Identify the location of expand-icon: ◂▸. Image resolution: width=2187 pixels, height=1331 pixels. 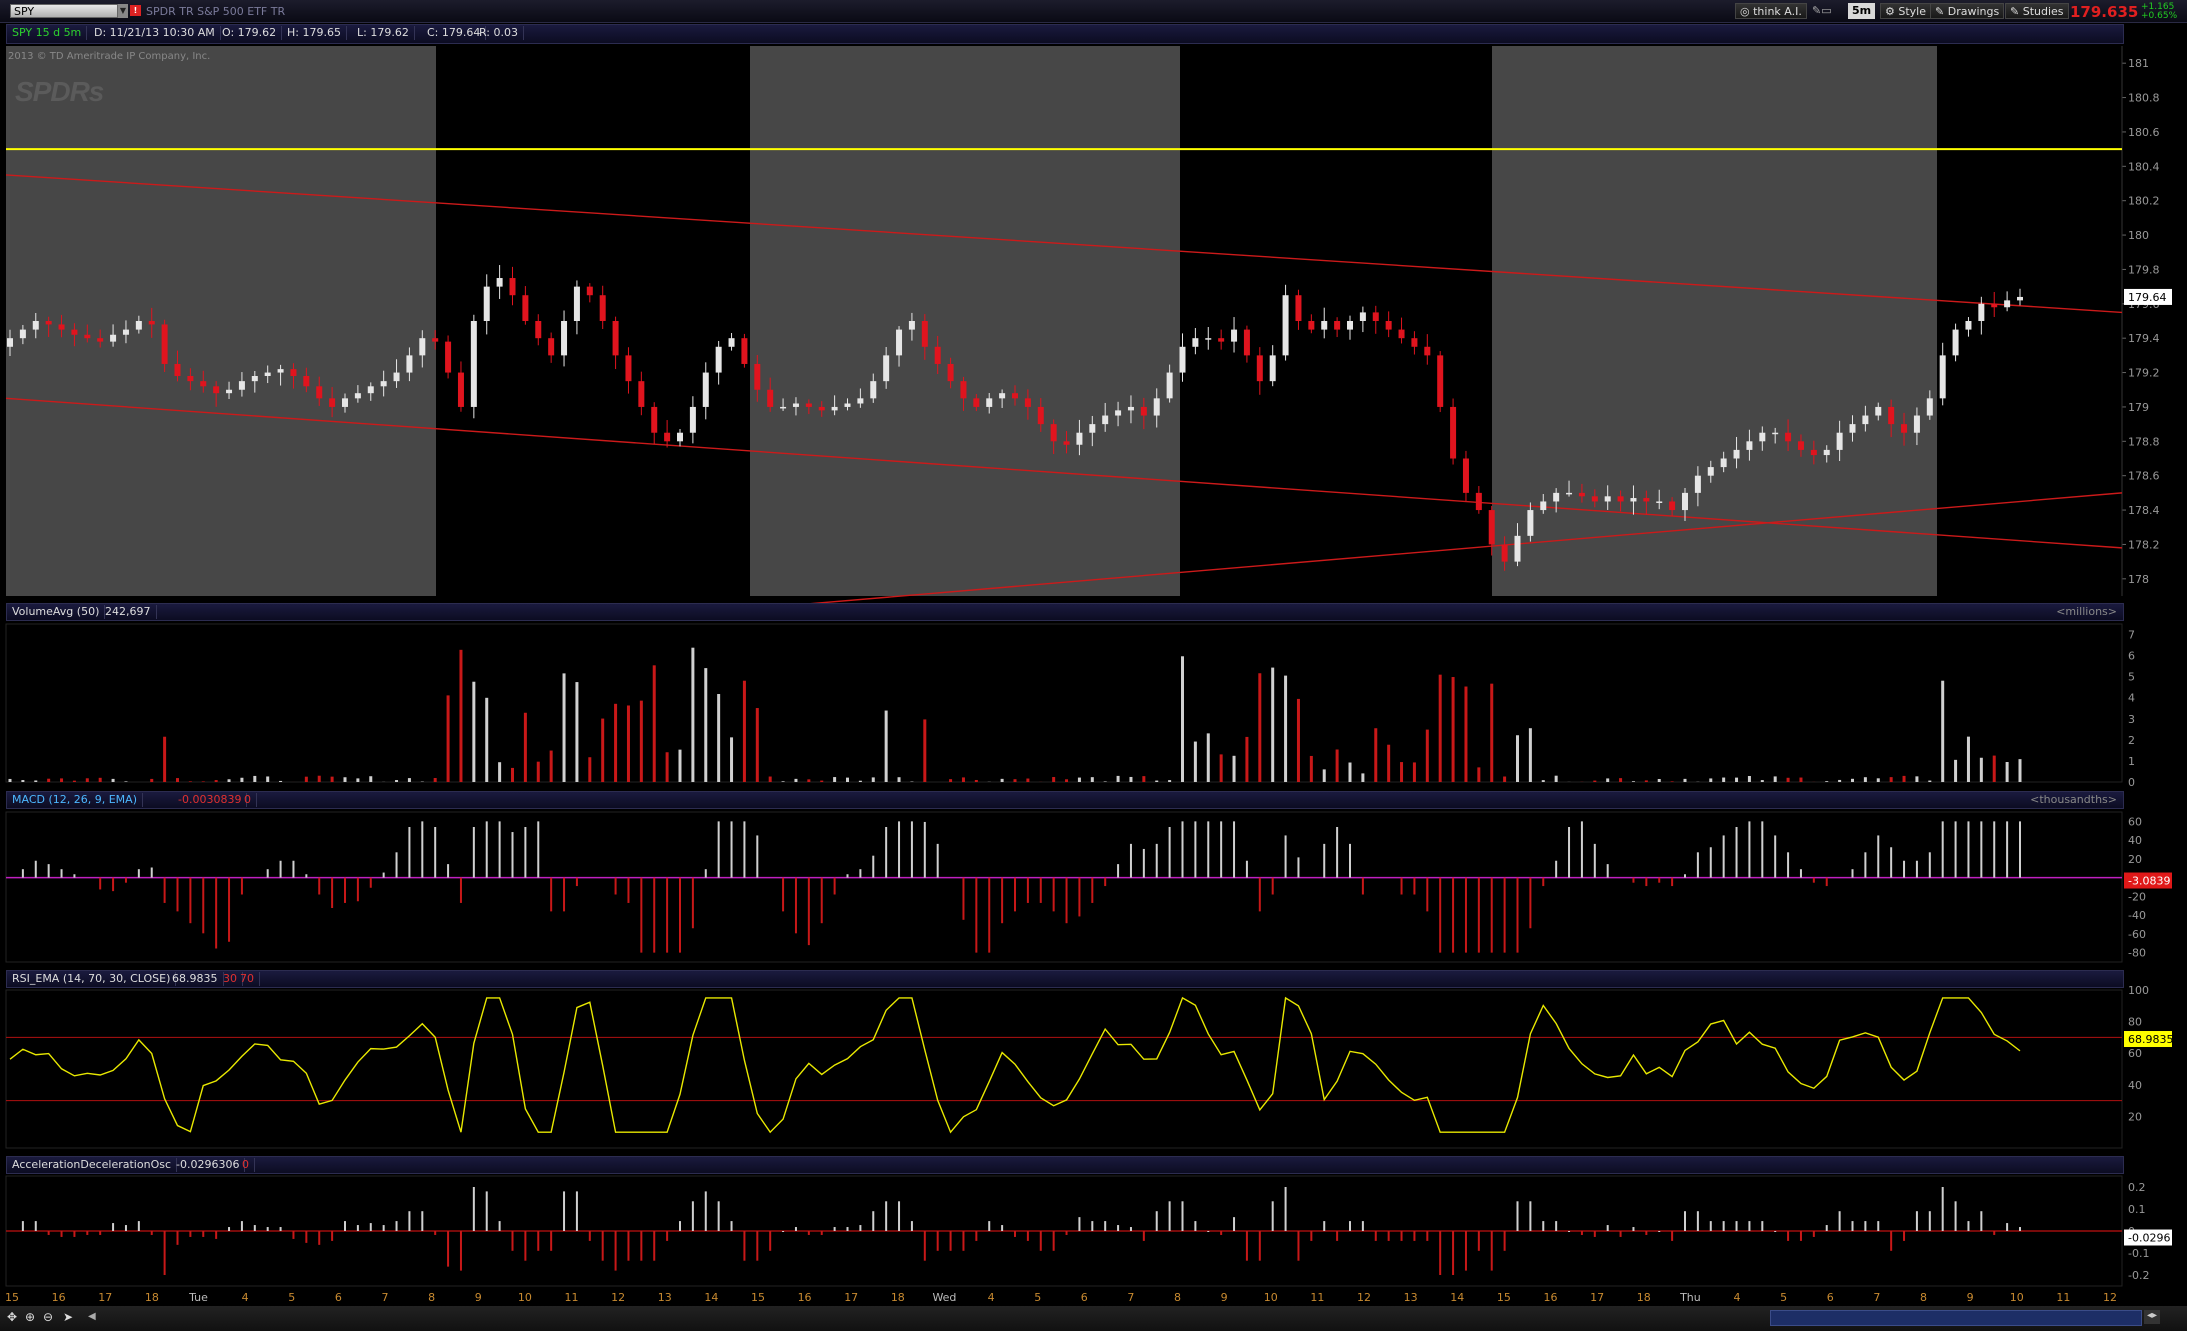
(2152, 1317).